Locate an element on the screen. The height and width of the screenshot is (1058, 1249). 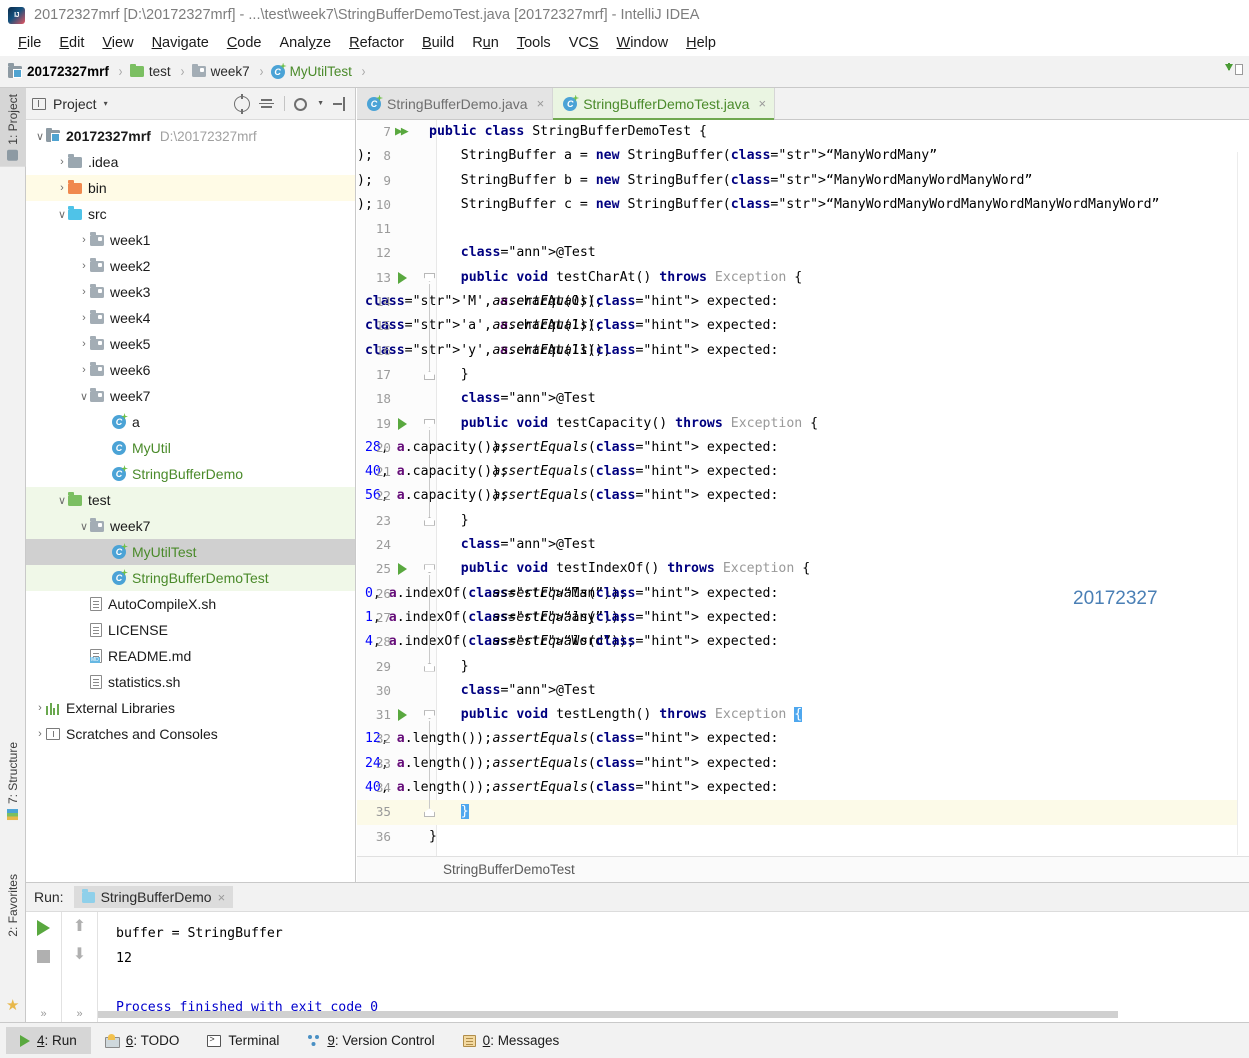
editor-breadcrumb: StringBufferDemoTest is located at coordinates (803, 869).